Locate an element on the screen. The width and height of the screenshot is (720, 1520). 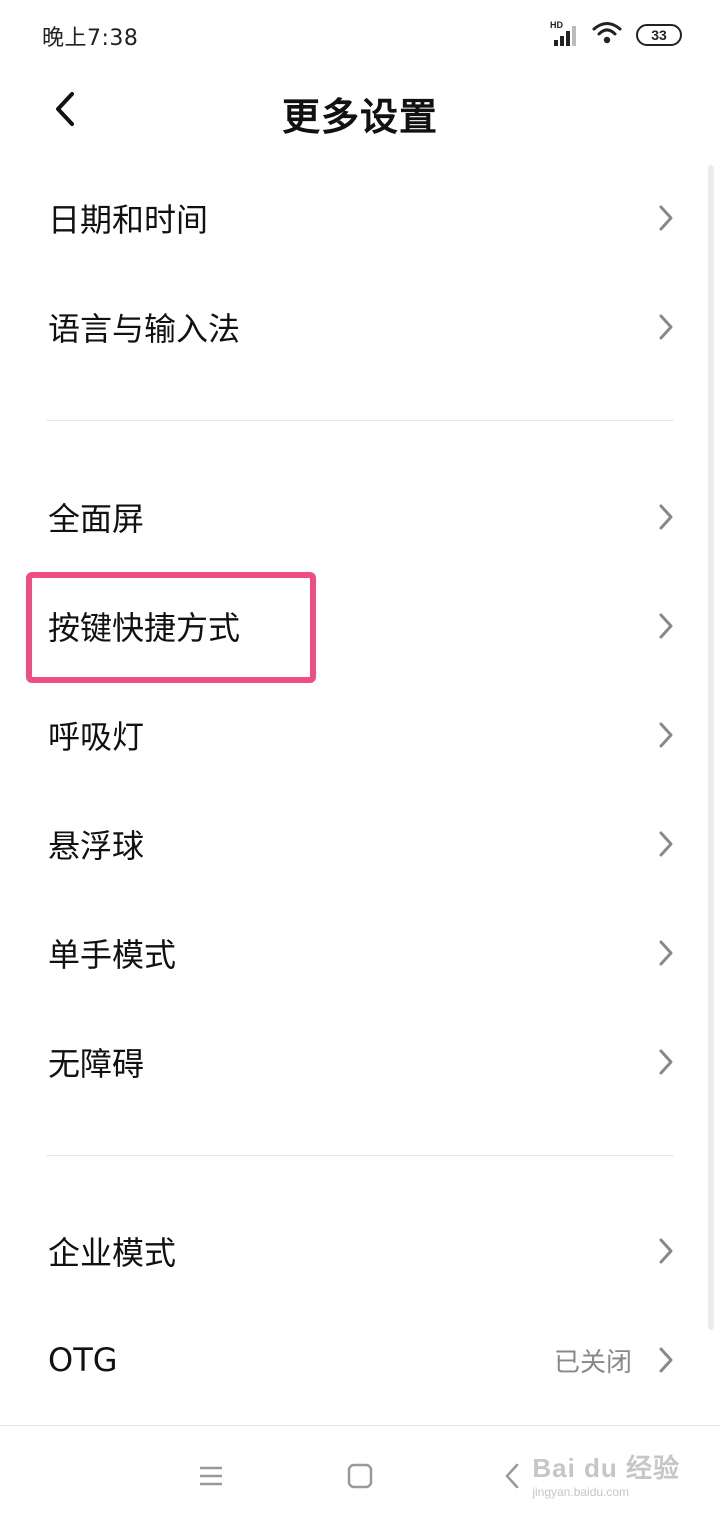
list-item-breathing-light: 呼吸灯 is located at coordinates (360, 735).